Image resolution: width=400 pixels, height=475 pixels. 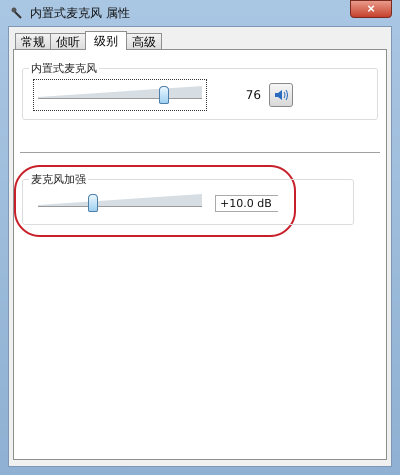 I want to click on microphone-icon, so click(x=17, y=13).